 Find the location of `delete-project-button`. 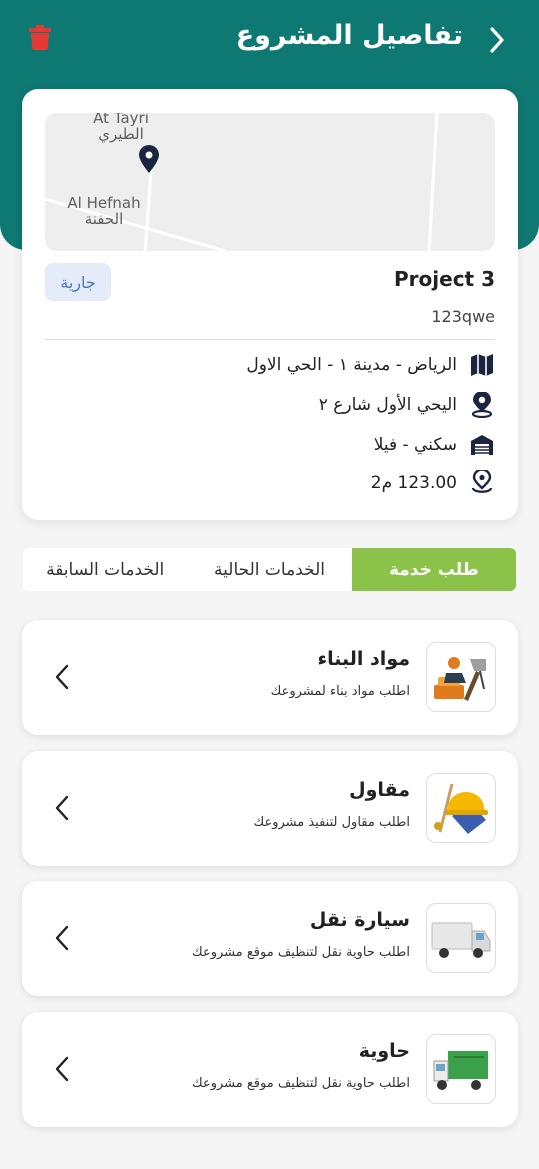

delete-project-button is located at coordinates (40, 38).